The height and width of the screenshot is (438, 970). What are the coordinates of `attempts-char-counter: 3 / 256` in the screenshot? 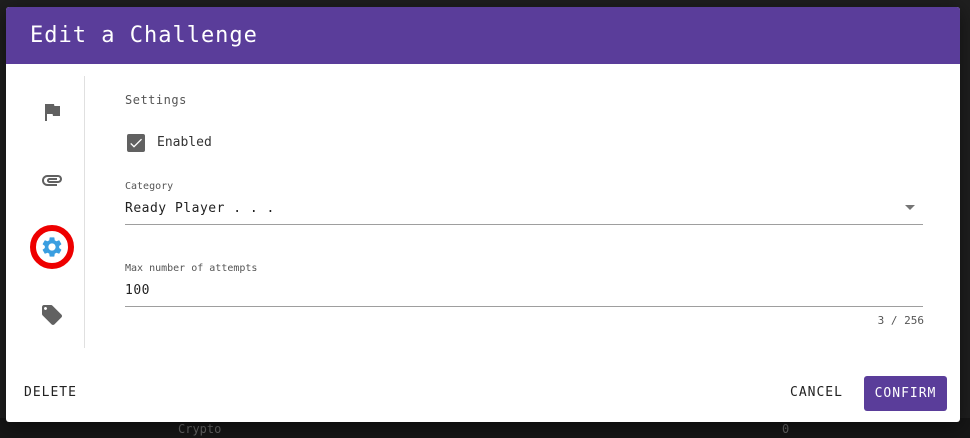 It's located at (900, 320).